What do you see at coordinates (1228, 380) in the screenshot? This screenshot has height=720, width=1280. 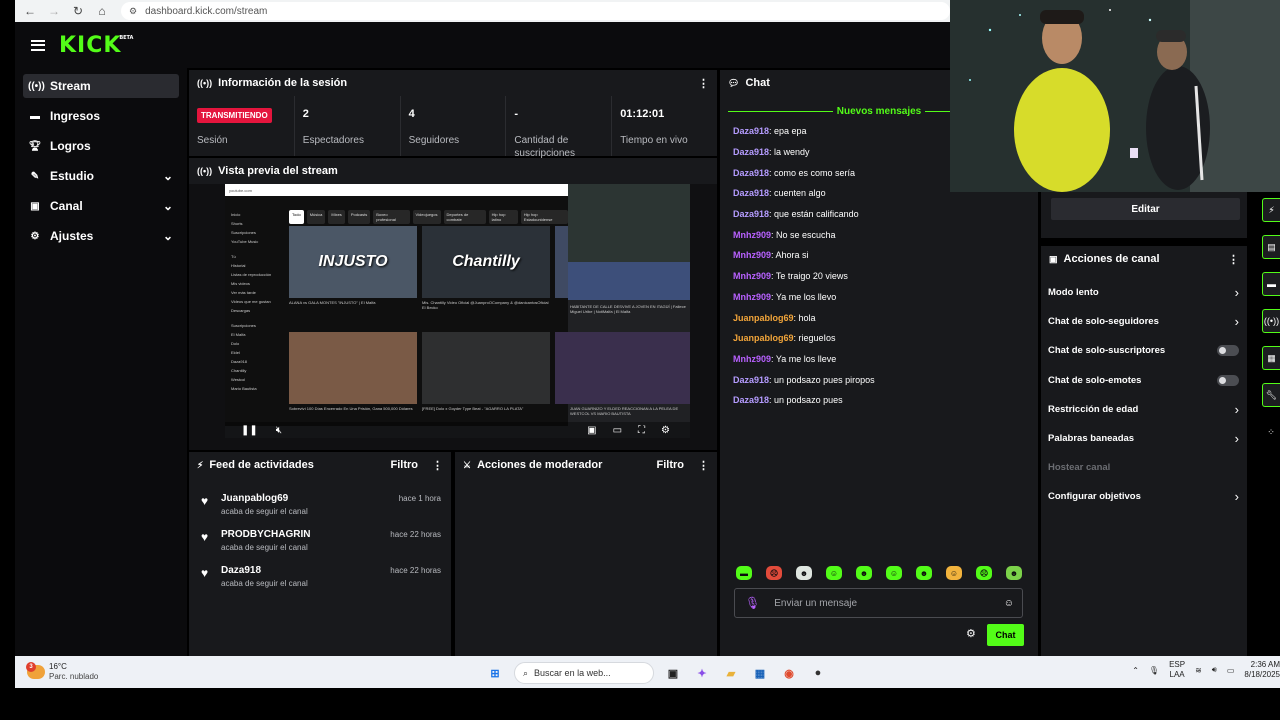 I see `emotes-only-toggle` at bounding box center [1228, 380].